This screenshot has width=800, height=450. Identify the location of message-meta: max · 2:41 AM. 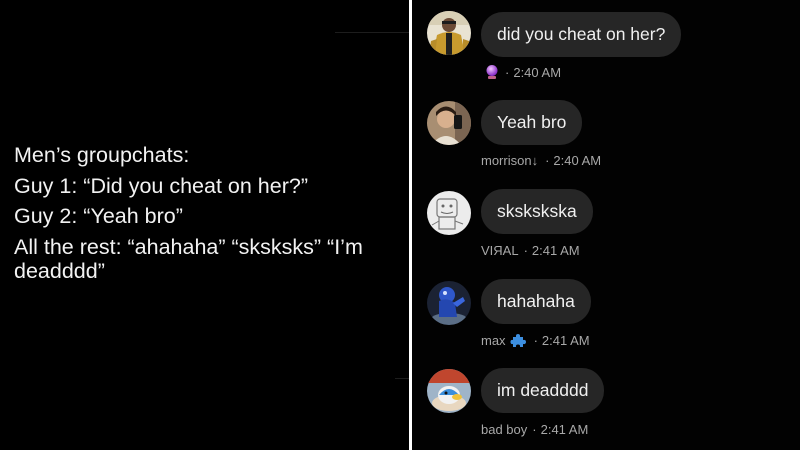
(535, 340).